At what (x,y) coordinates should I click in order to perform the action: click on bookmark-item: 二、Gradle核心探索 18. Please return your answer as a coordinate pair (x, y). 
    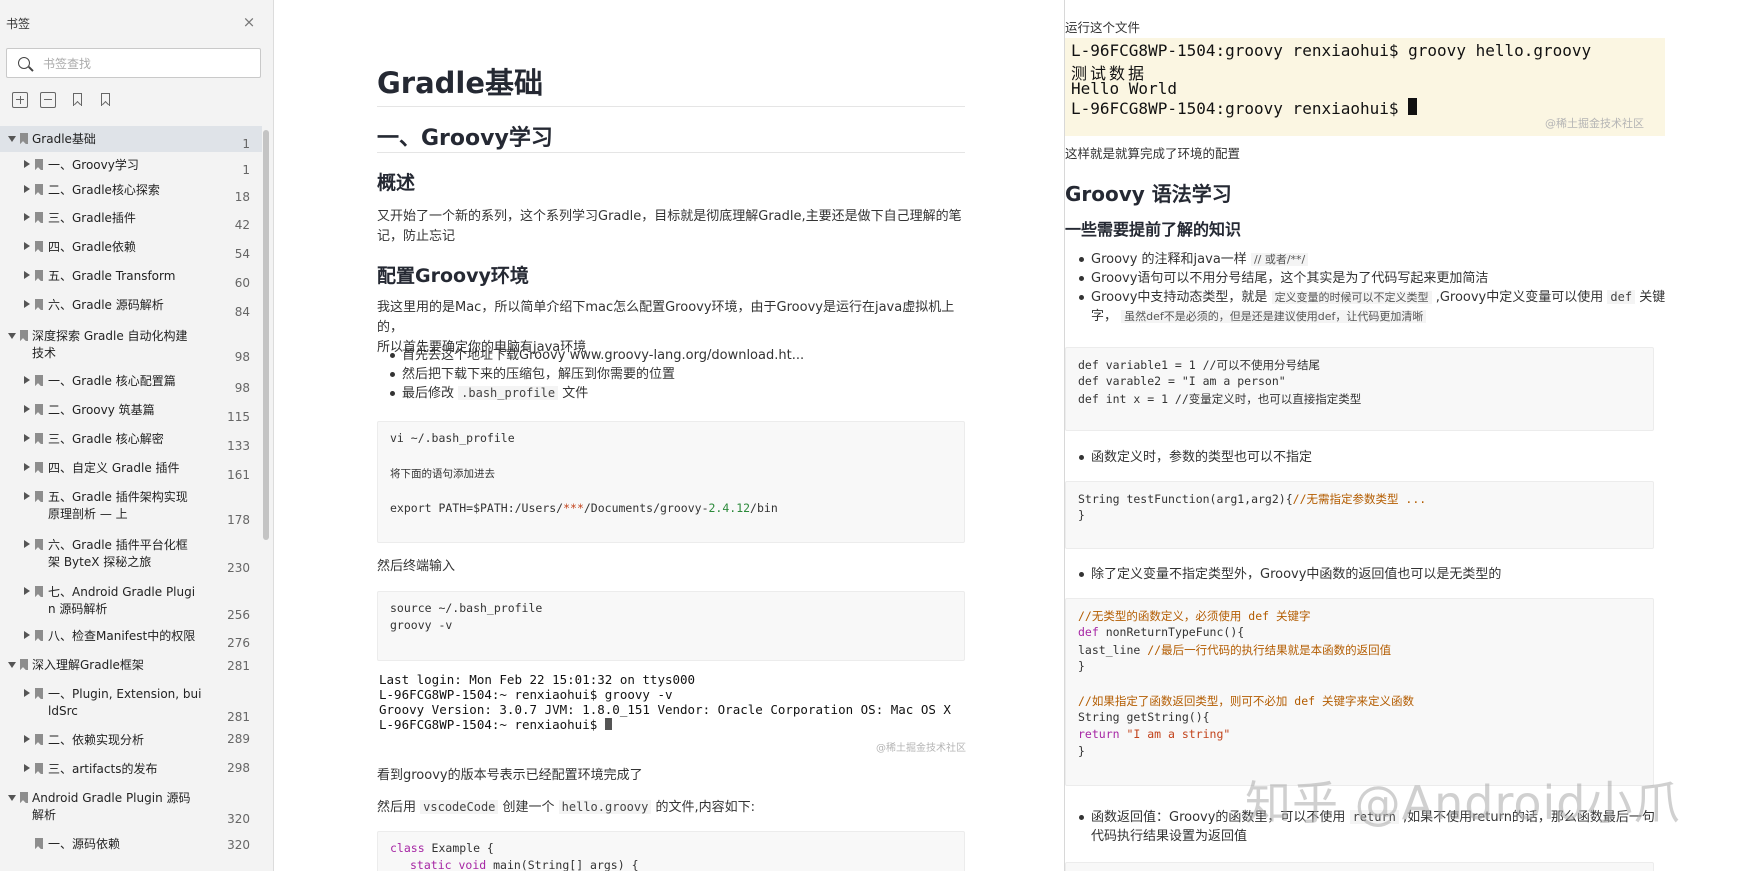
    Looking at the image, I should click on (131, 192).